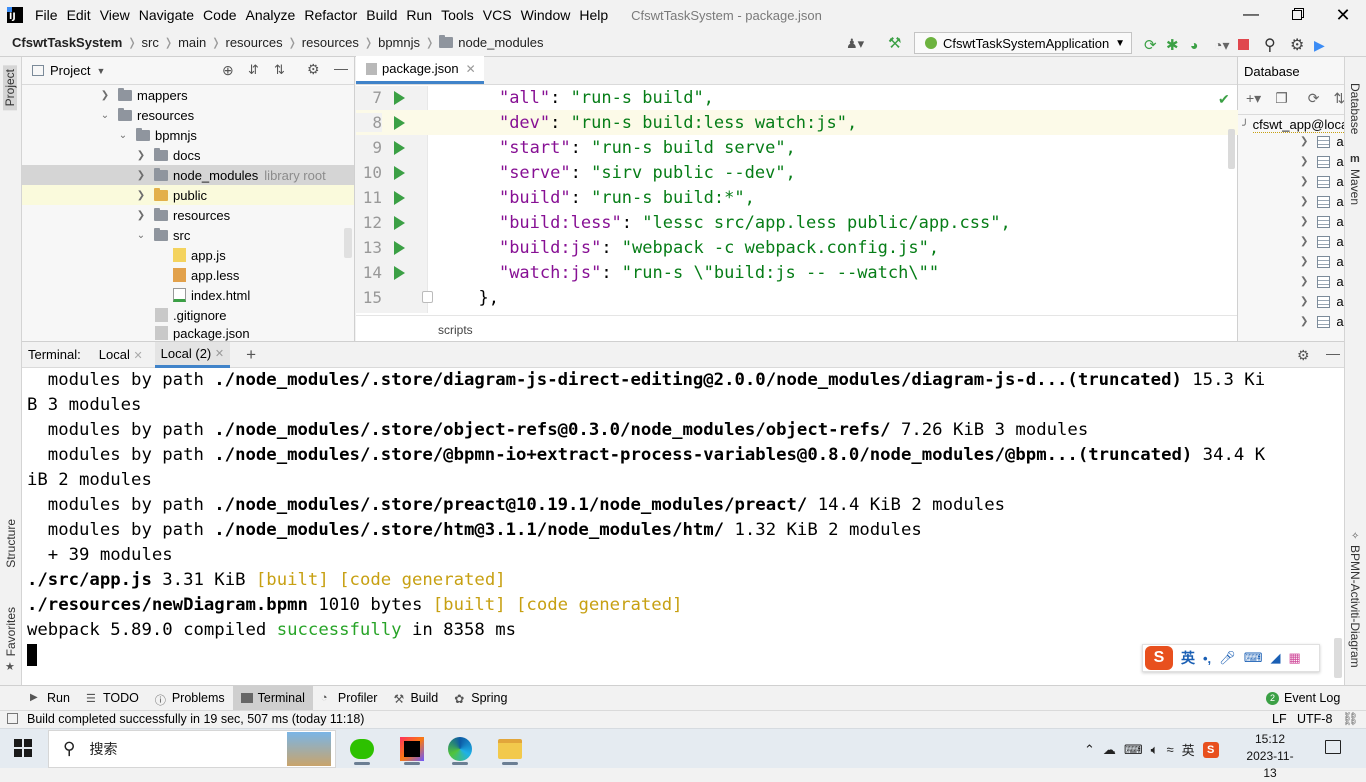 This screenshot has width=1366, height=782. Describe the element at coordinates (797, 172) in the screenshot. I see `code-line: 10 "serve": "sirv public --dev",` at that location.